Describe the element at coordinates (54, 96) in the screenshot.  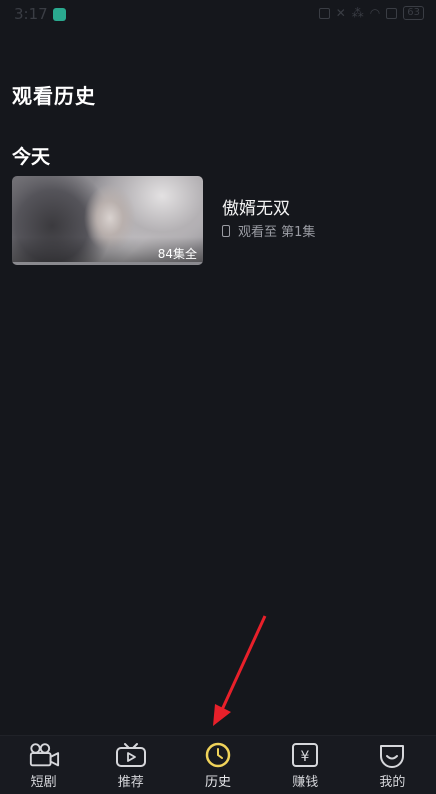
I see `page-title: 观看历史` at that location.